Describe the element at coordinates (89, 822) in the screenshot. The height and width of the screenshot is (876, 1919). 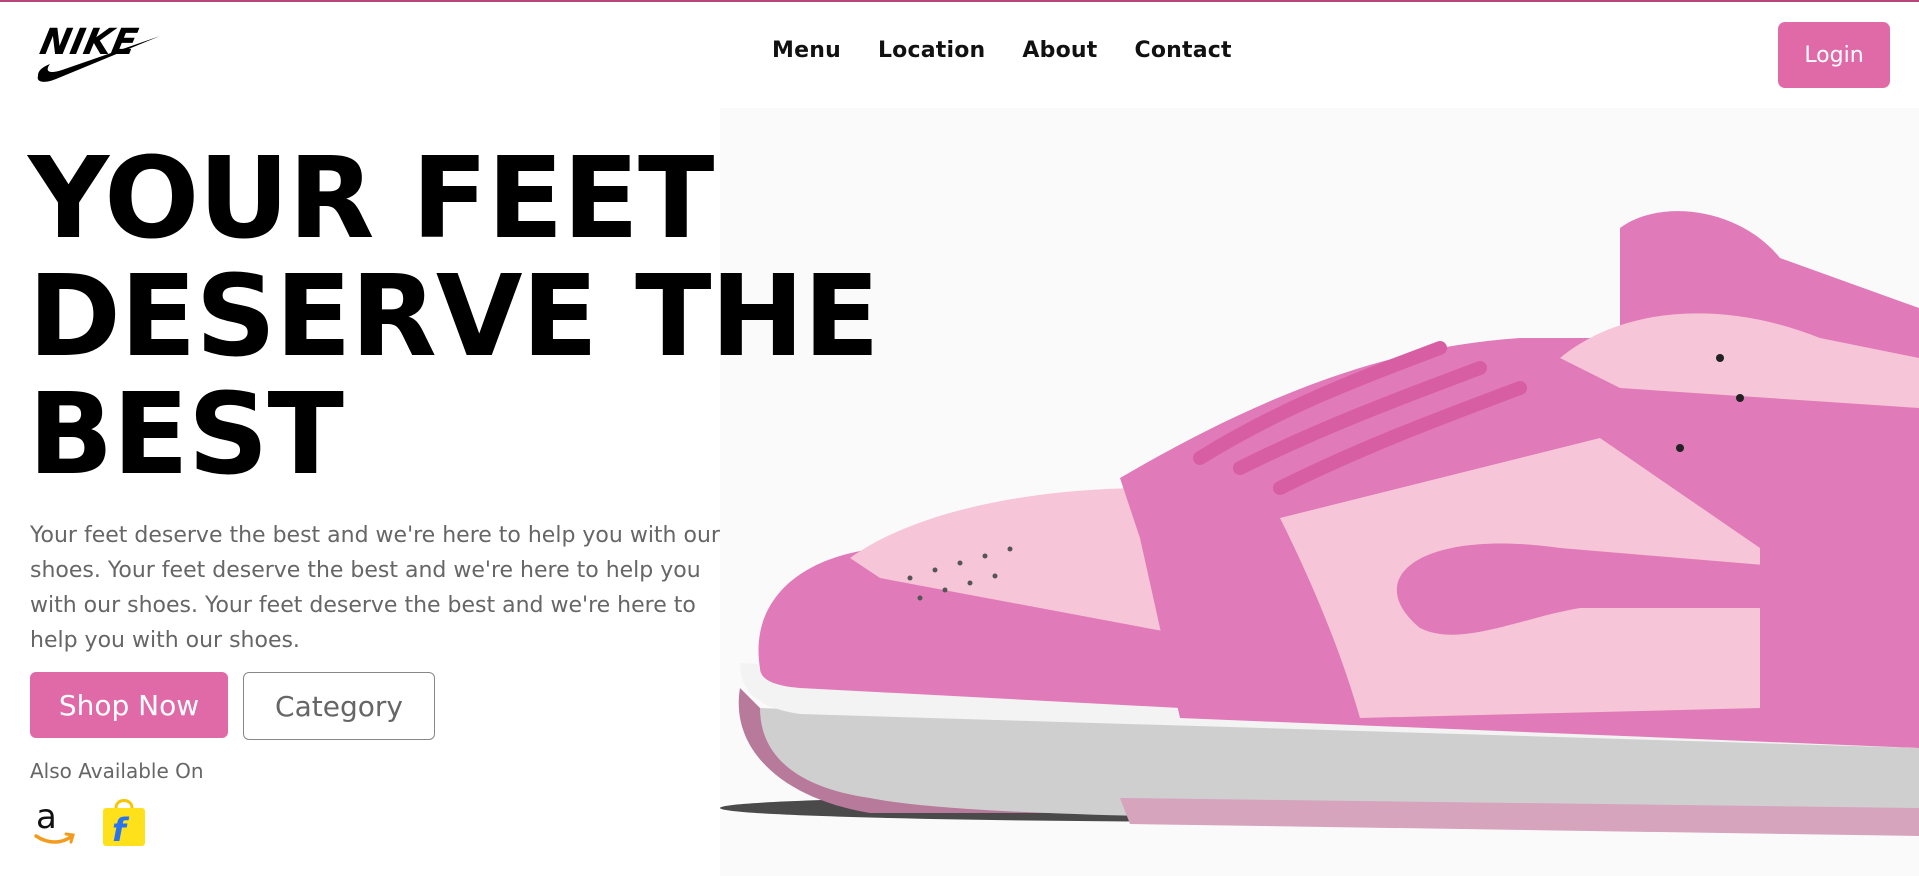
I see `store-links: a f` at that location.